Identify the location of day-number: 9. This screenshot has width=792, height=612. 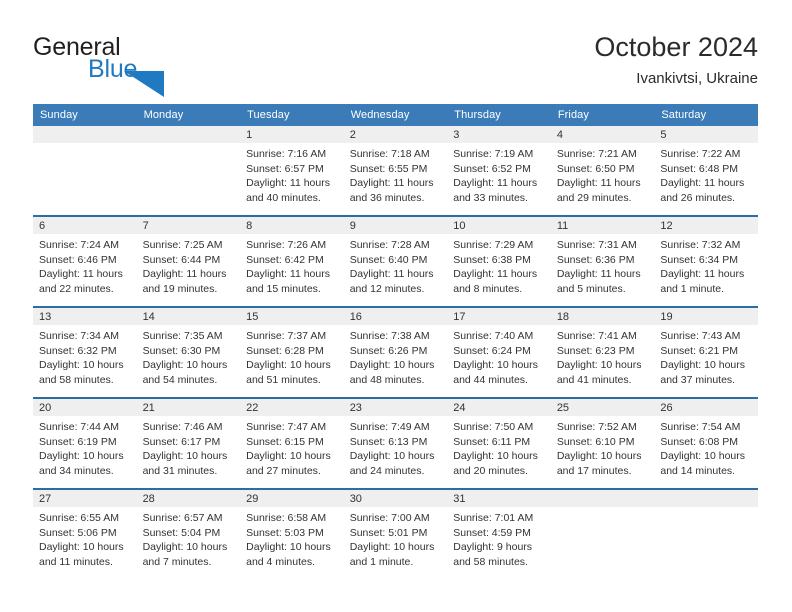
(395, 225).